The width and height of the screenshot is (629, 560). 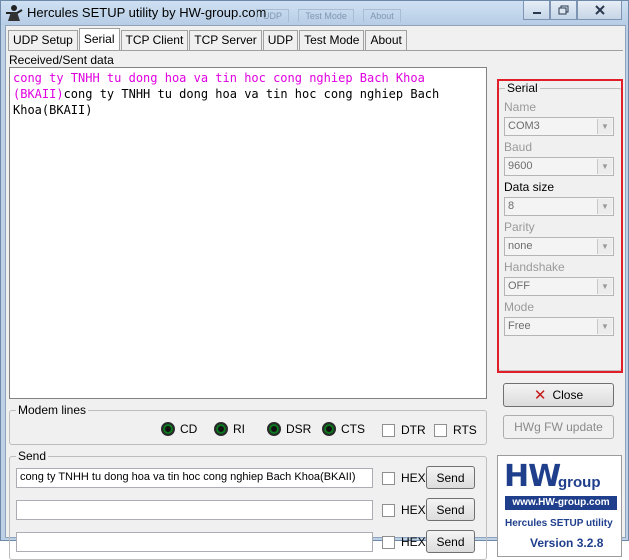 I want to click on close-icon, so click(x=599, y=10).